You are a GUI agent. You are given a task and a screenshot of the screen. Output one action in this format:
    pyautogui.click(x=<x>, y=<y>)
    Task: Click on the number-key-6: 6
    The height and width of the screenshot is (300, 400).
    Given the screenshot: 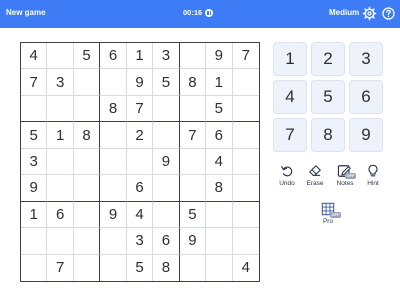 What is the action you would take?
    pyautogui.click(x=366, y=97)
    